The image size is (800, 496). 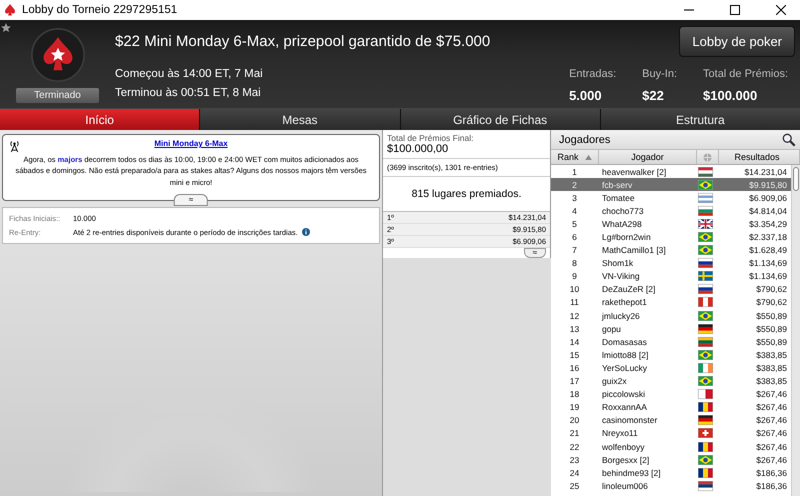 I want to click on collapse-tab: ≈, so click(x=191, y=200).